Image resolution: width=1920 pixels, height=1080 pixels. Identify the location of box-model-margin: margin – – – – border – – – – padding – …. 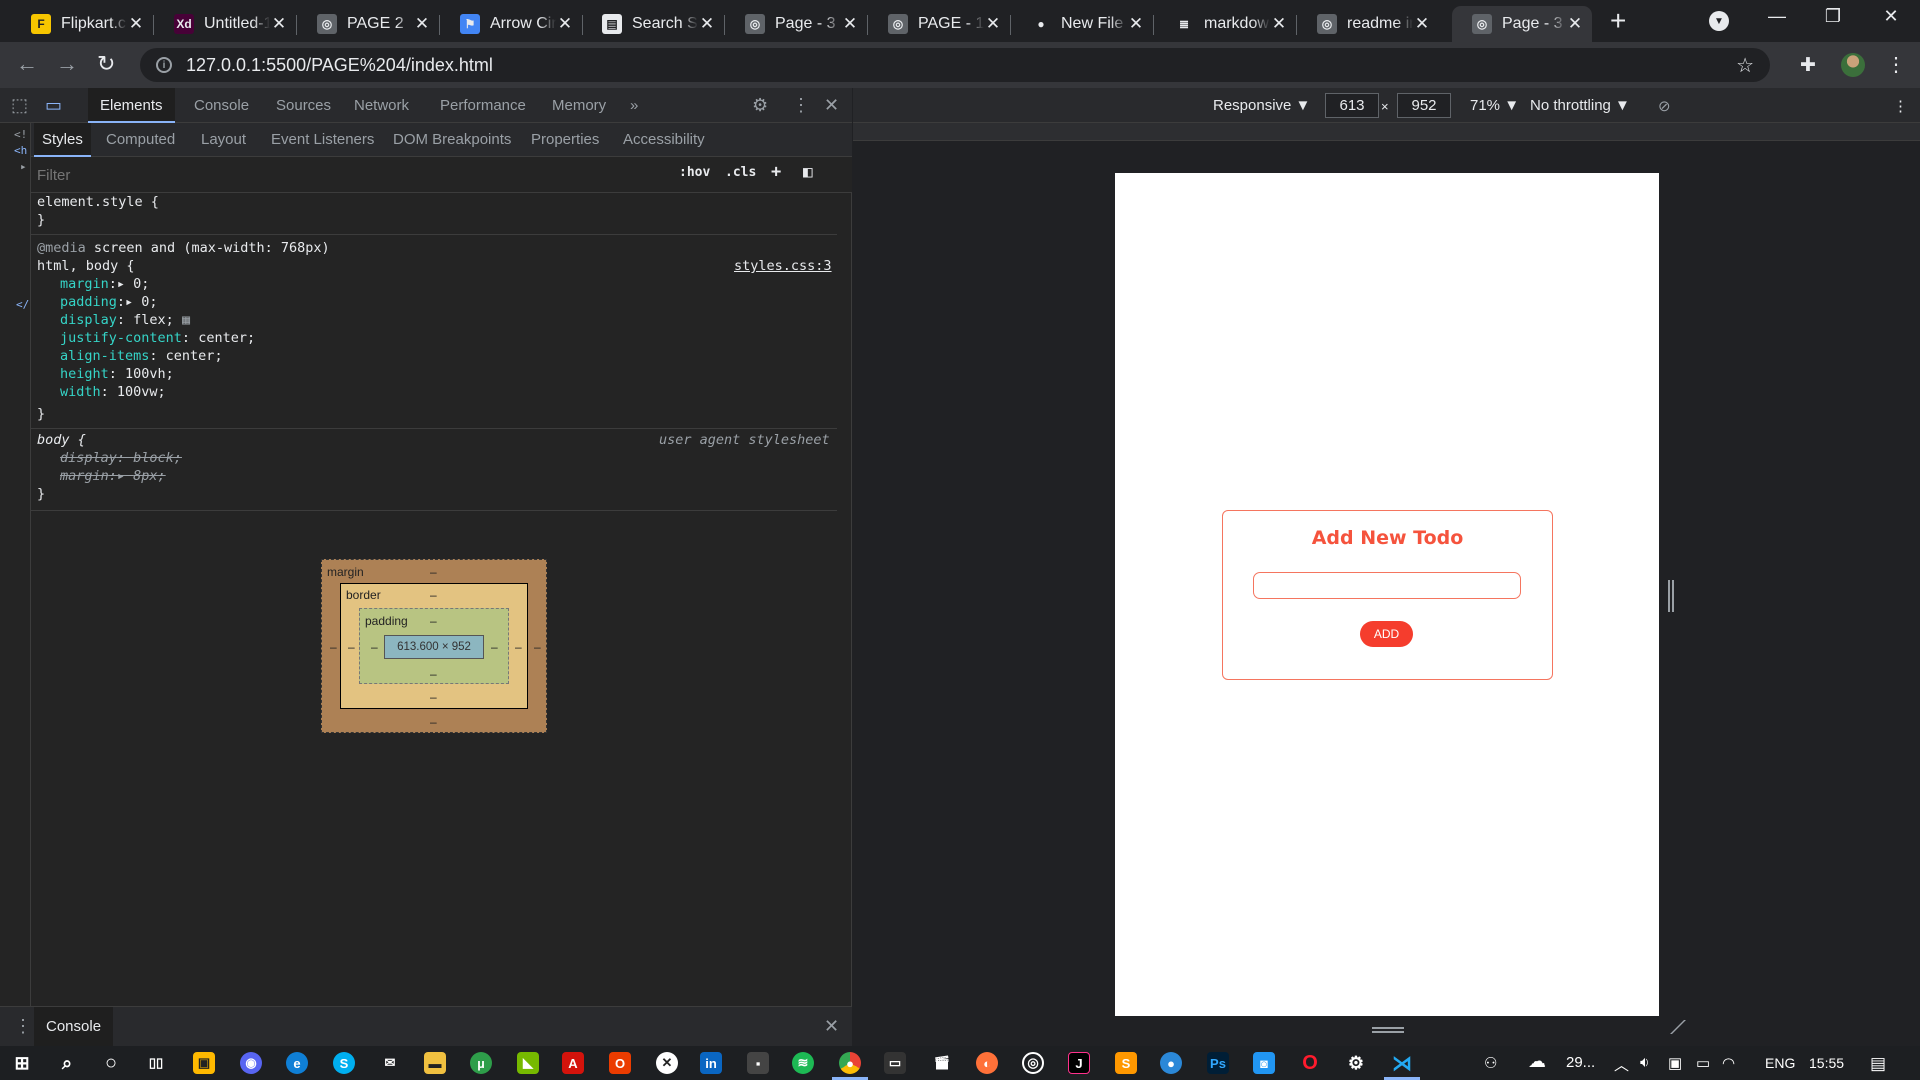
(434, 646).